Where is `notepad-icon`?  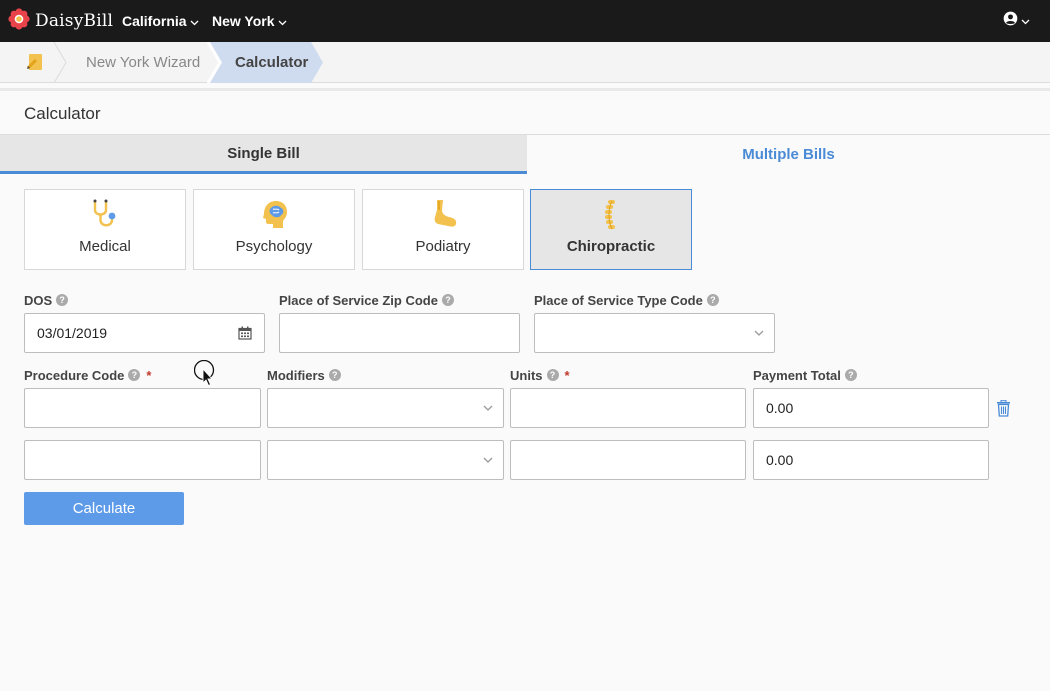 notepad-icon is located at coordinates (35, 64).